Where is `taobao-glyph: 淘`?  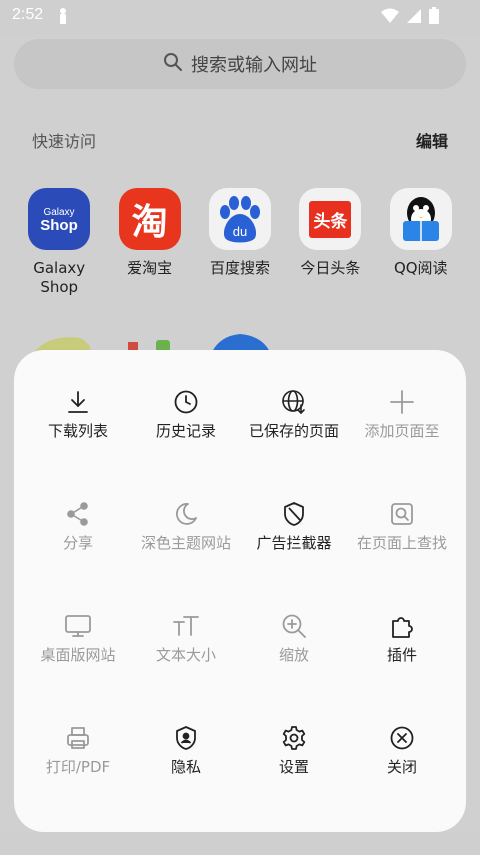 taobao-glyph: 淘 is located at coordinates (149, 222).